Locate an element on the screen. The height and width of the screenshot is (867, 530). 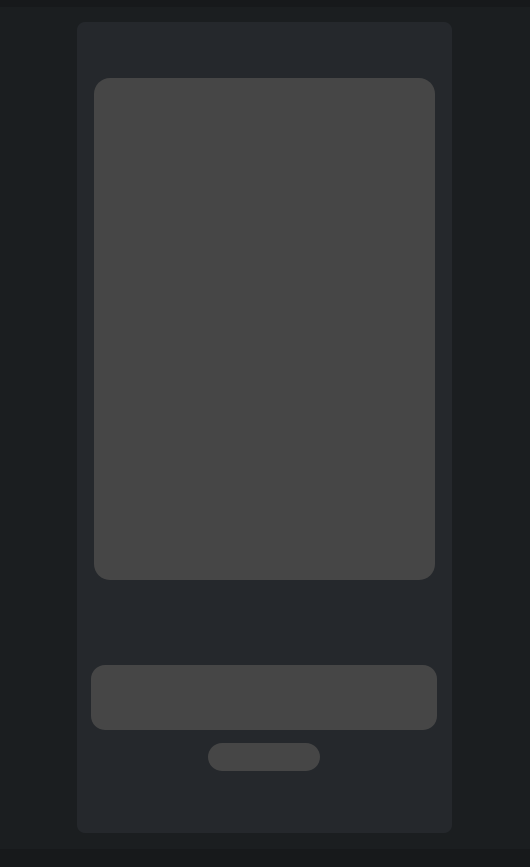
top-edge-strip is located at coordinates (265, 3).